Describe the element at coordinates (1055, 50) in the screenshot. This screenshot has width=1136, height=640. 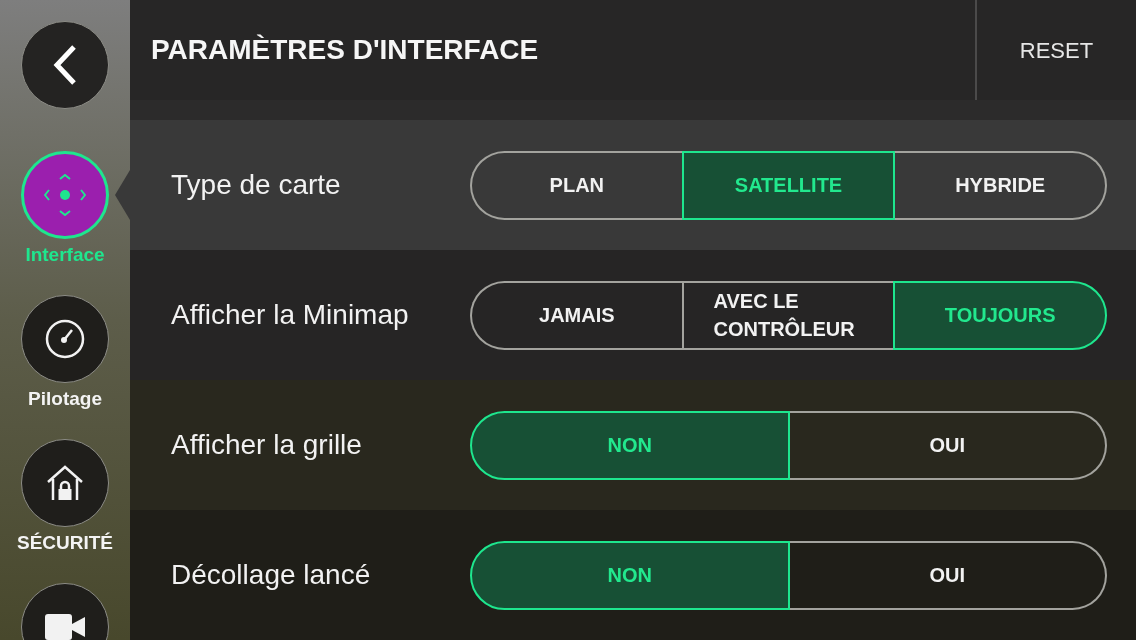
I see `reset-button: RESET` at that location.